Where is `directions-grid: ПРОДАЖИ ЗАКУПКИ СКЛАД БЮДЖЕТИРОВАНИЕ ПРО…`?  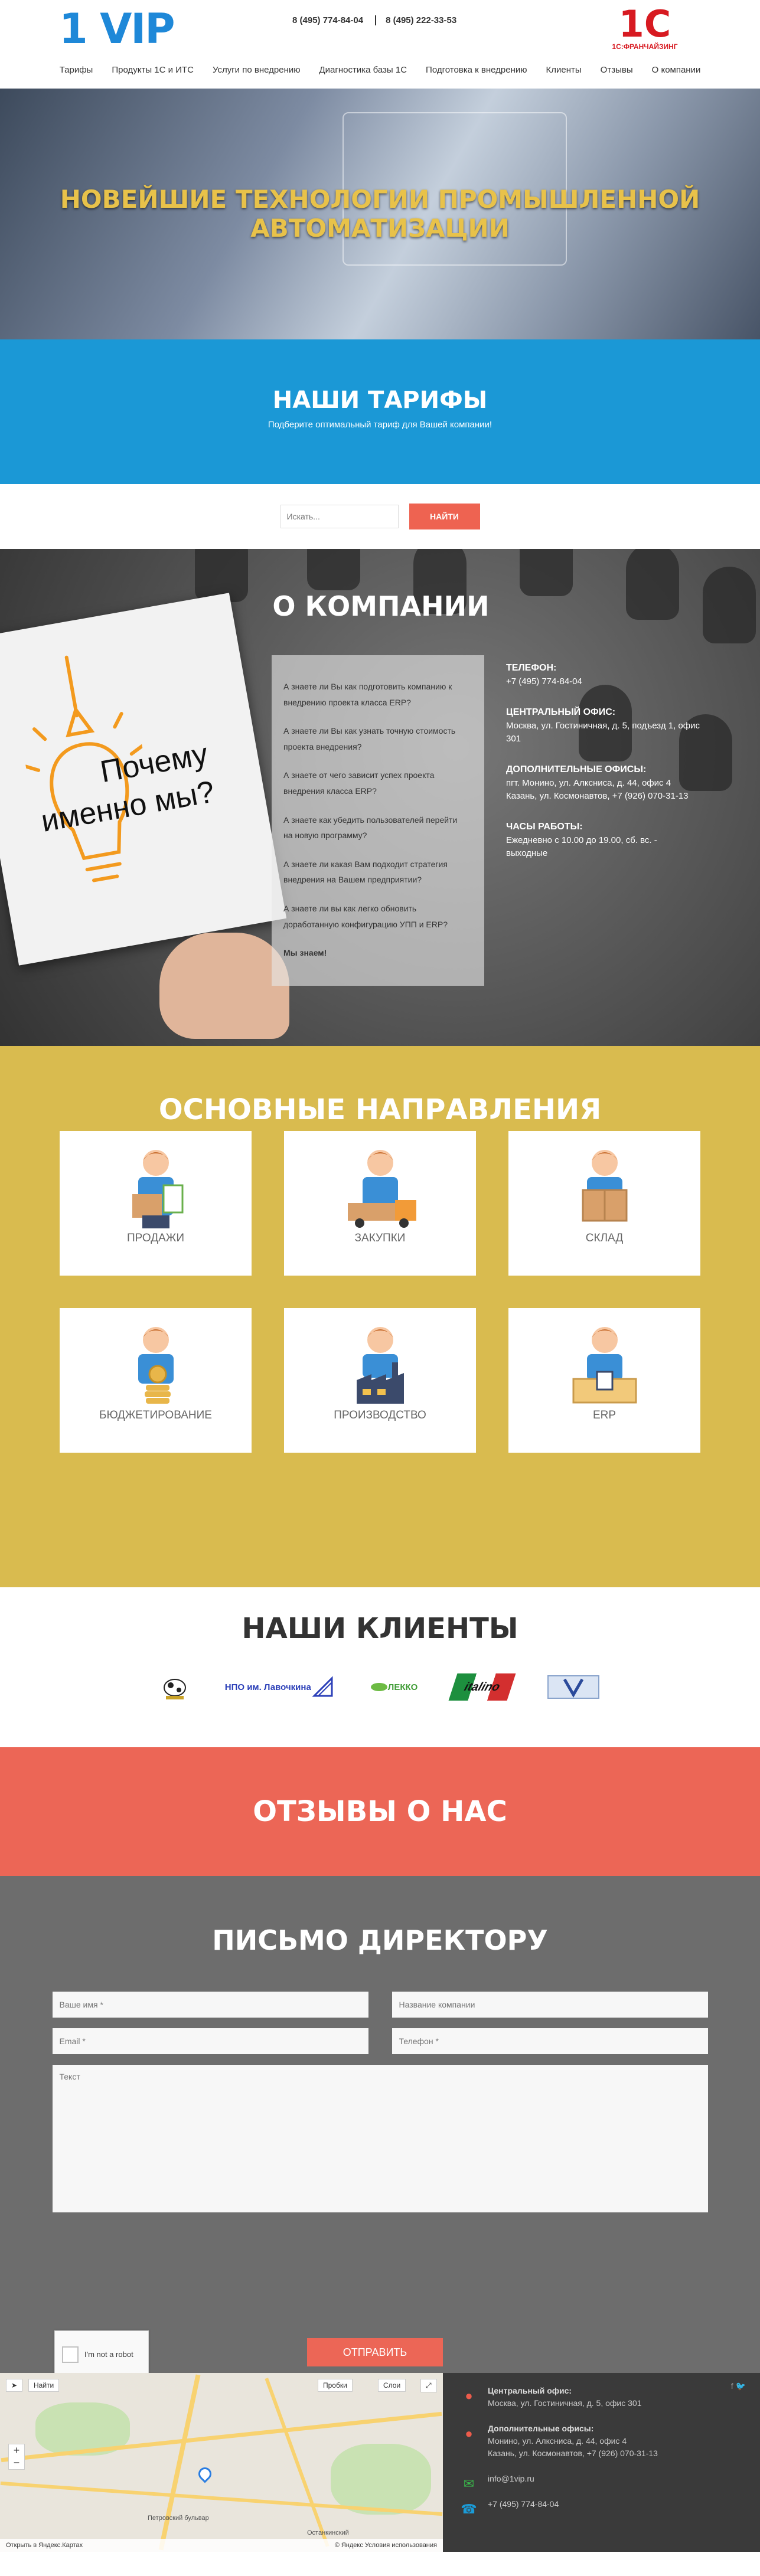 directions-grid: ПРОДАЖИ ЗАКУПКИ СКЛАД БЮДЖЕТИРОВАНИЕ ПРО… is located at coordinates (380, 1292).